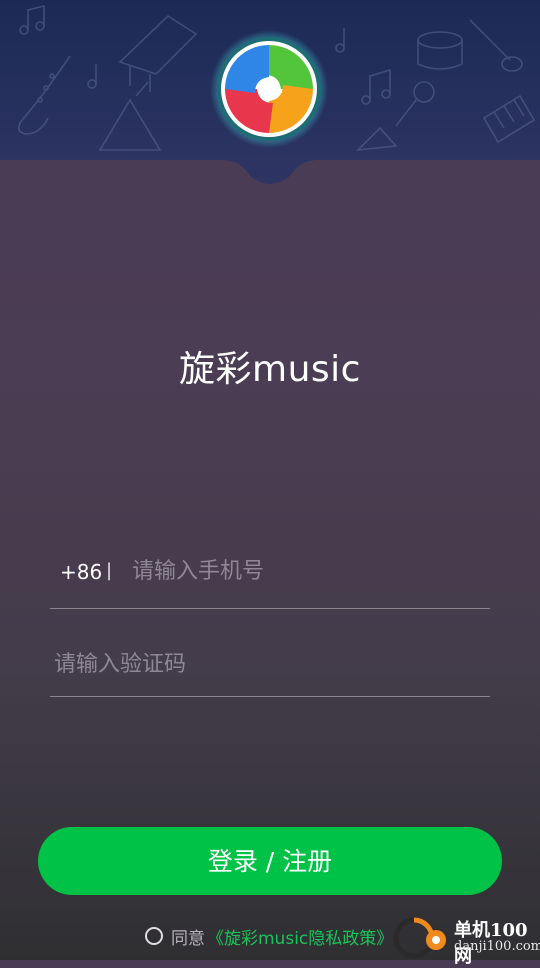 The height and width of the screenshot is (968, 540). Describe the element at coordinates (81, 572) in the screenshot. I see `country-code: +86` at that location.